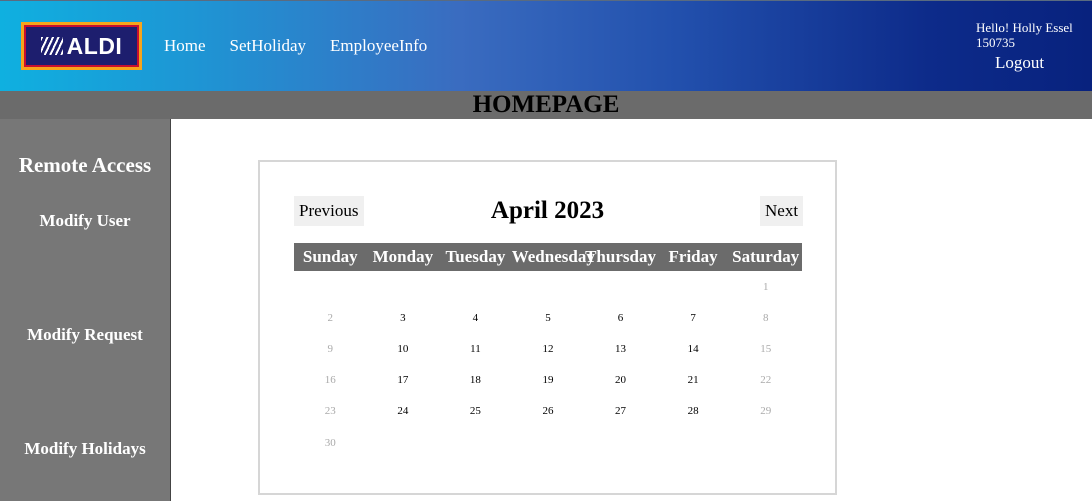 Image resolution: width=1092 pixels, height=501 pixels. Describe the element at coordinates (85, 449) in the screenshot. I see `sidebar-item-modify-holidays: Modify Holidays` at that location.